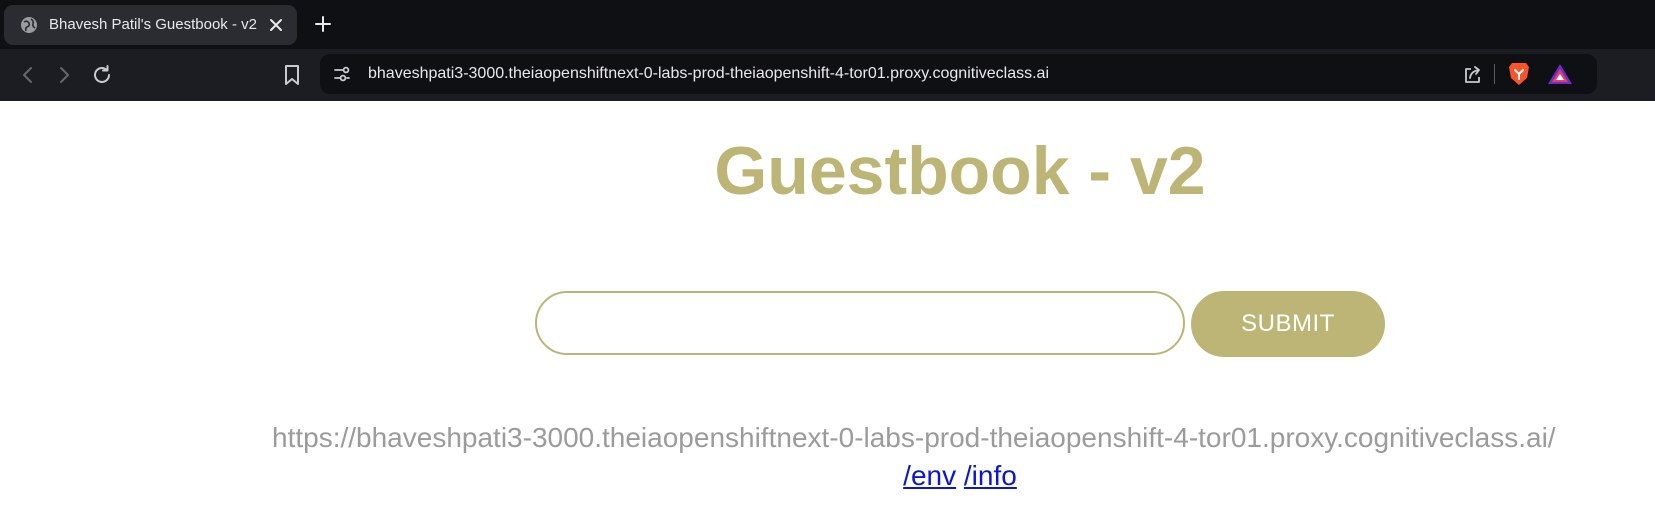  Describe the element at coordinates (292, 75) in the screenshot. I see `bookmark-icon` at that location.